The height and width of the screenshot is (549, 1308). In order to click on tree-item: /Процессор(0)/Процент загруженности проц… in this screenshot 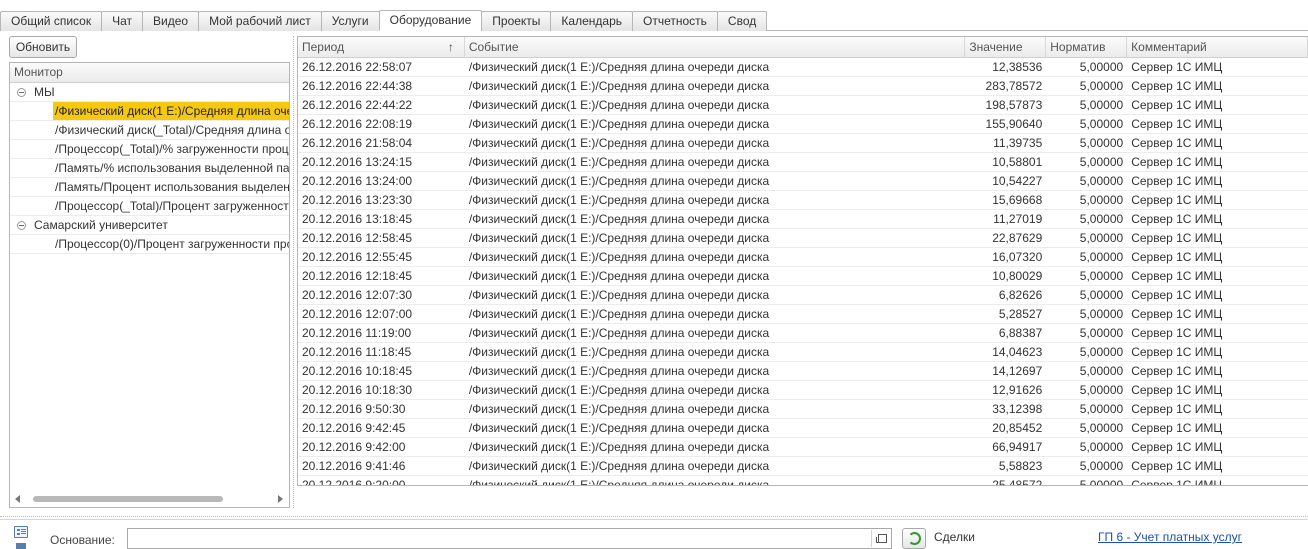, I will do `click(149, 244)`.